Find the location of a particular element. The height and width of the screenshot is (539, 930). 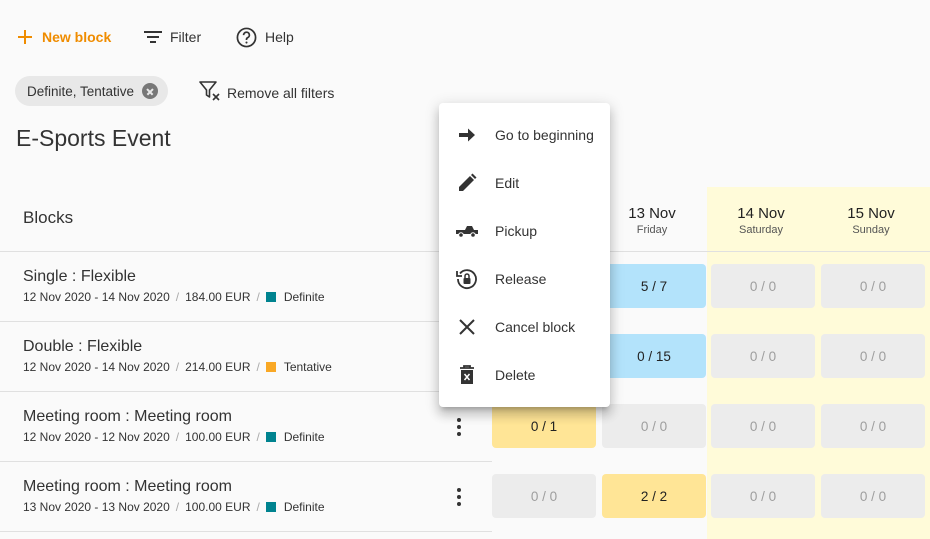

menu-item-label: Pickup is located at coordinates (516, 231).